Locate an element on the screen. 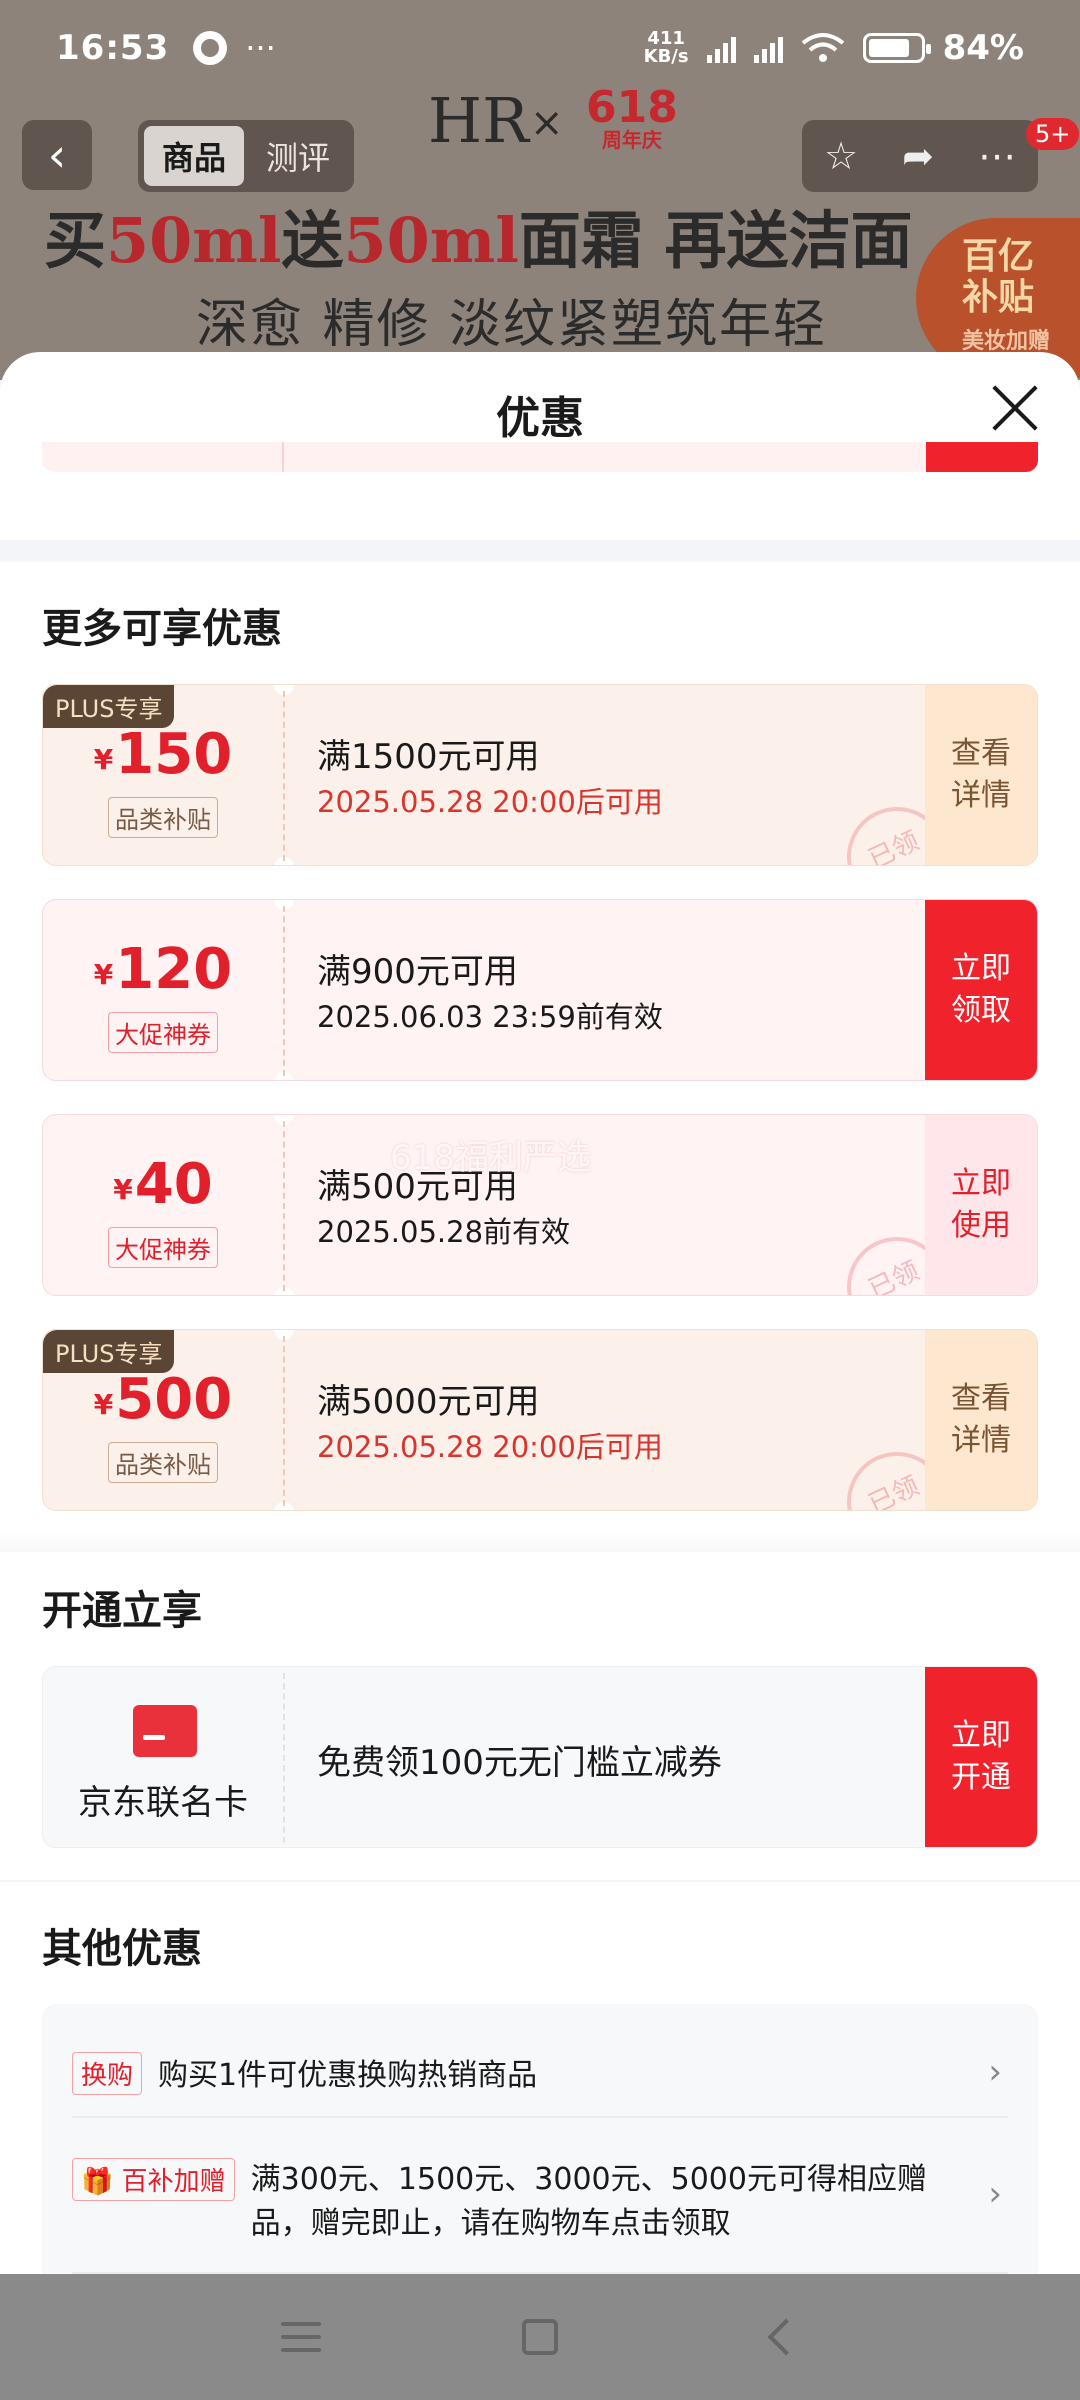  offer-tag: 换购 is located at coordinates (107, 2073).